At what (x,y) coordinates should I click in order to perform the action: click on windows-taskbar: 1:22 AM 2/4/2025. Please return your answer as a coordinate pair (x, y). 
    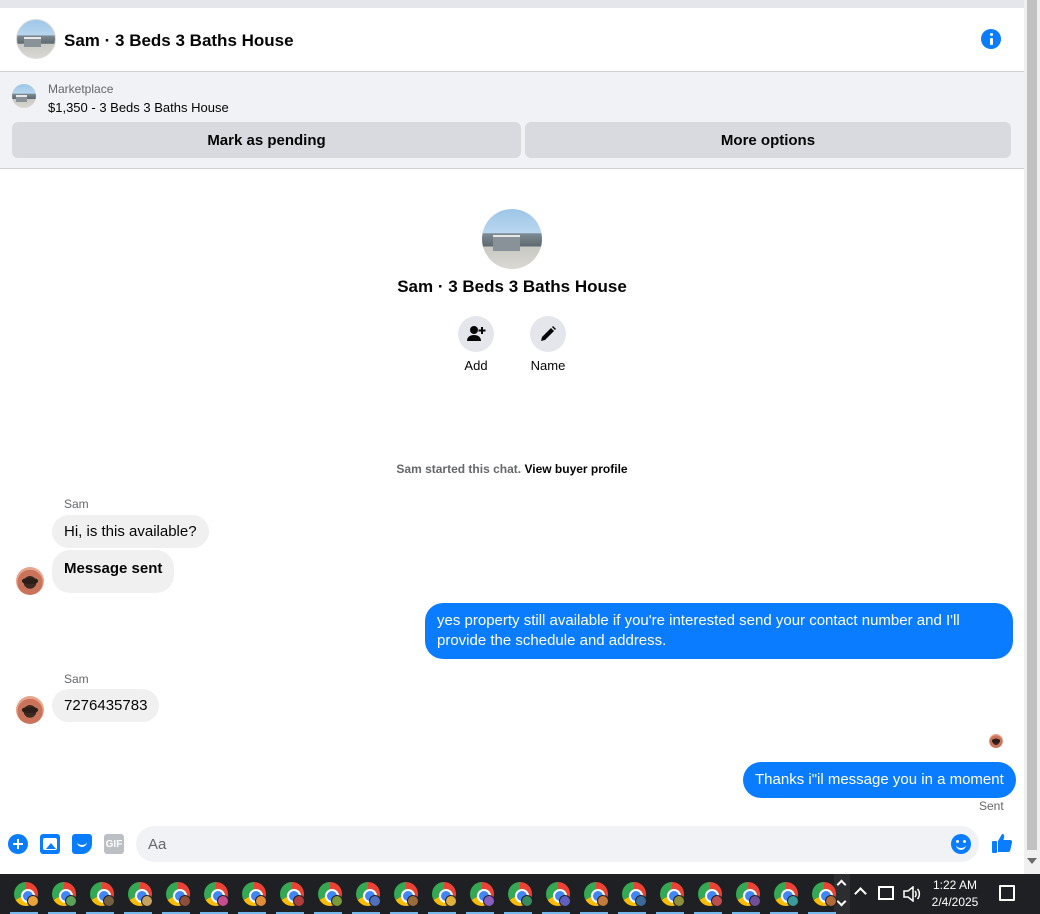
    Looking at the image, I should click on (520, 894).